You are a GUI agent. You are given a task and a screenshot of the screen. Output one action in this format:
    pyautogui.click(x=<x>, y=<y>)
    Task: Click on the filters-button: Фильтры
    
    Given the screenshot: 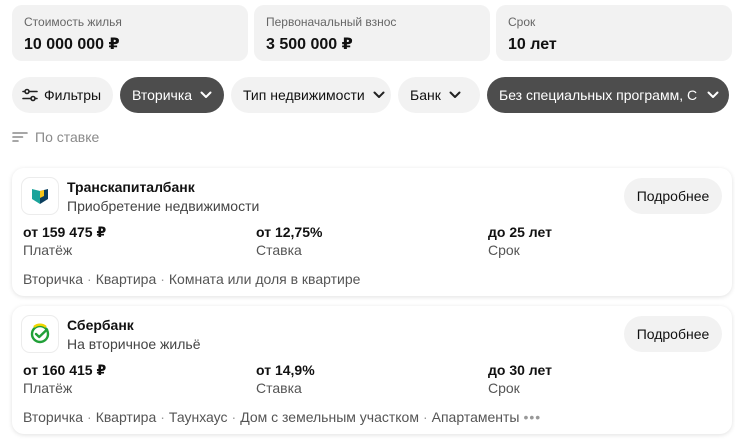 What is the action you would take?
    pyautogui.click(x=62, y=95)
    